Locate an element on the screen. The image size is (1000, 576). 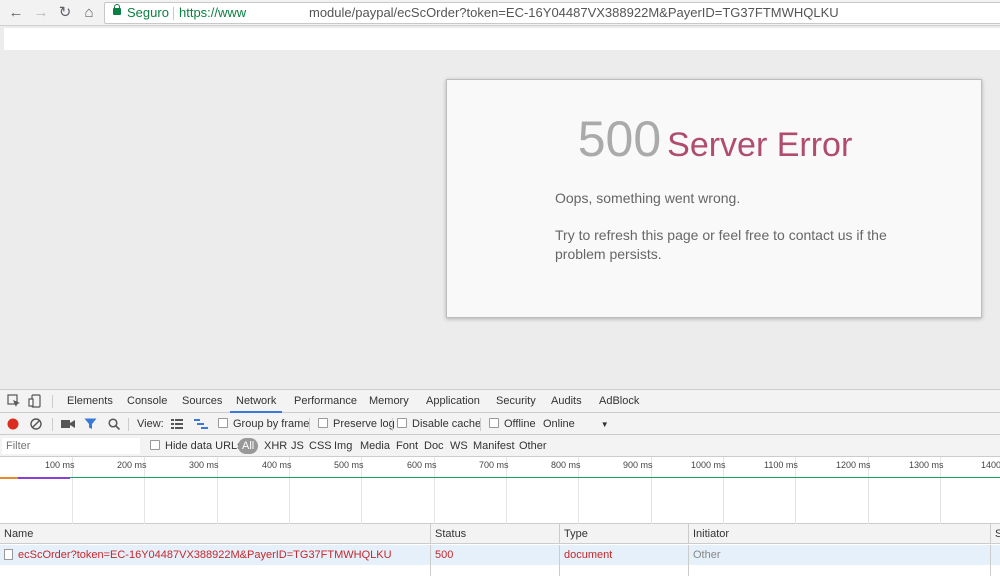
screenshot-camera-icon is located at coordinates (68, 424).